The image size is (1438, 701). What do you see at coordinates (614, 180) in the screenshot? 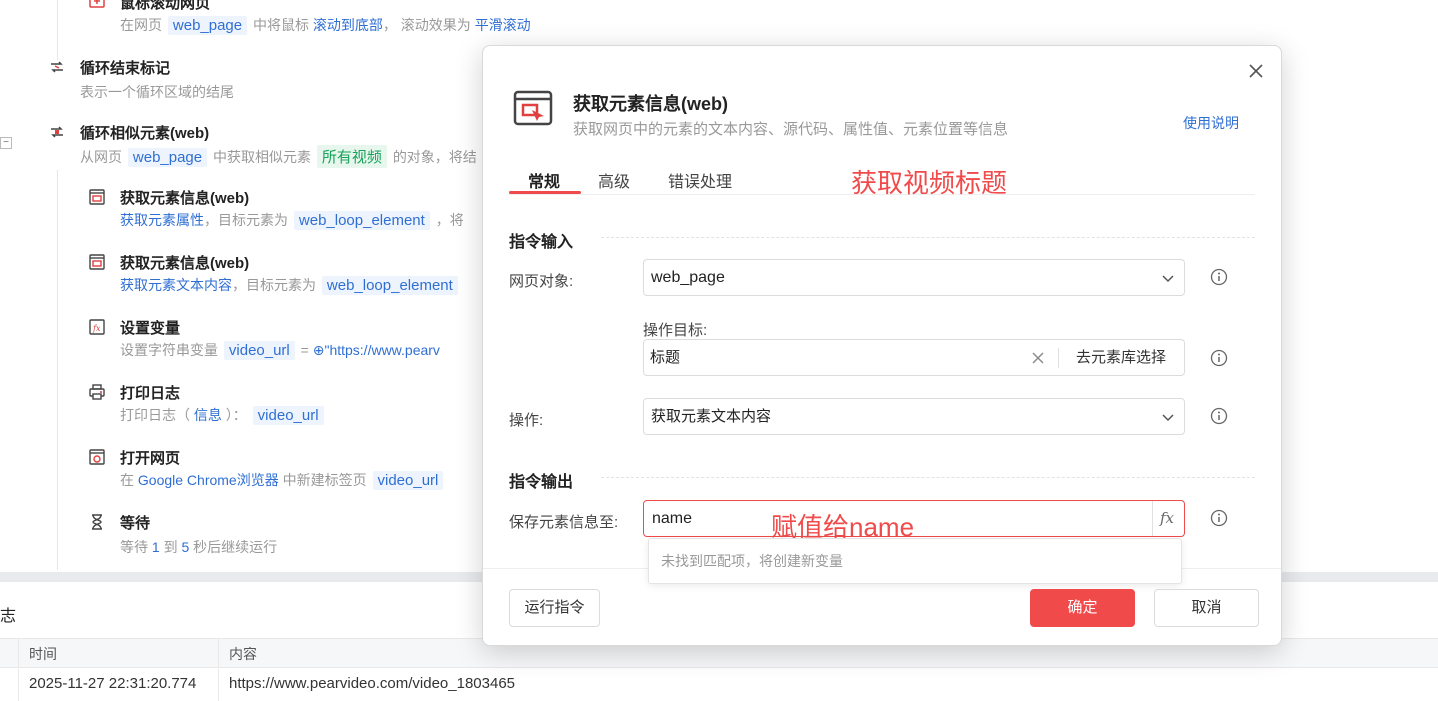
I see `tab-advanced: 高级` at bounding box center [614, 180].